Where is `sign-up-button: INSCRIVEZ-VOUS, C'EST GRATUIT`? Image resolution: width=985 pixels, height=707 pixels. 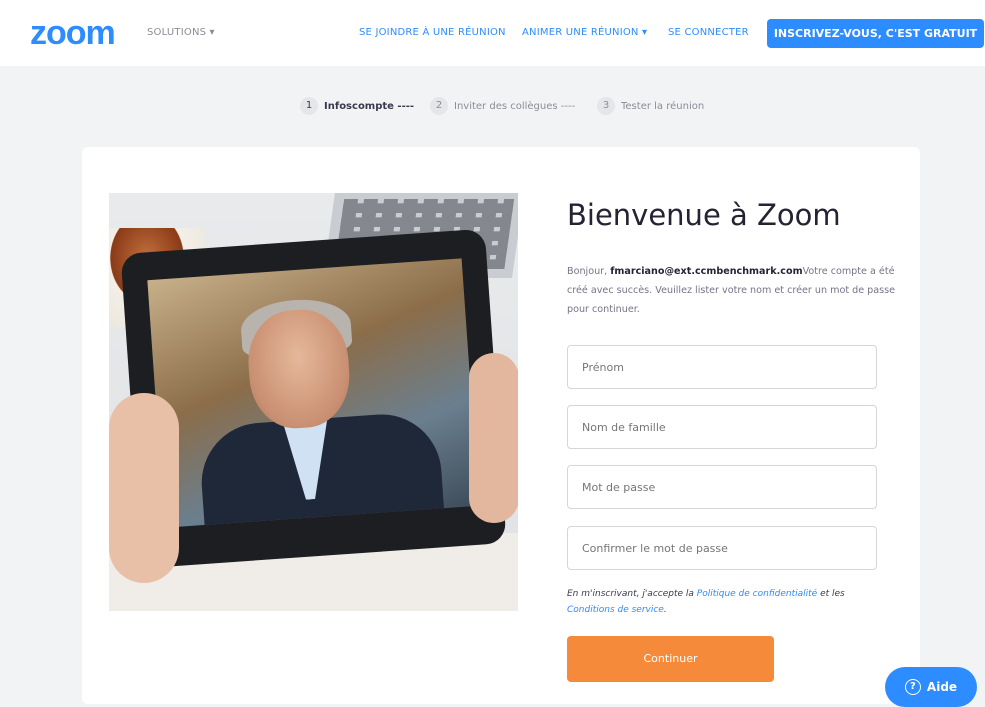 sign-up-button: INSCRIVEZ-VOUS, C'EST GRATUIT is located at coordinates (875, 33).